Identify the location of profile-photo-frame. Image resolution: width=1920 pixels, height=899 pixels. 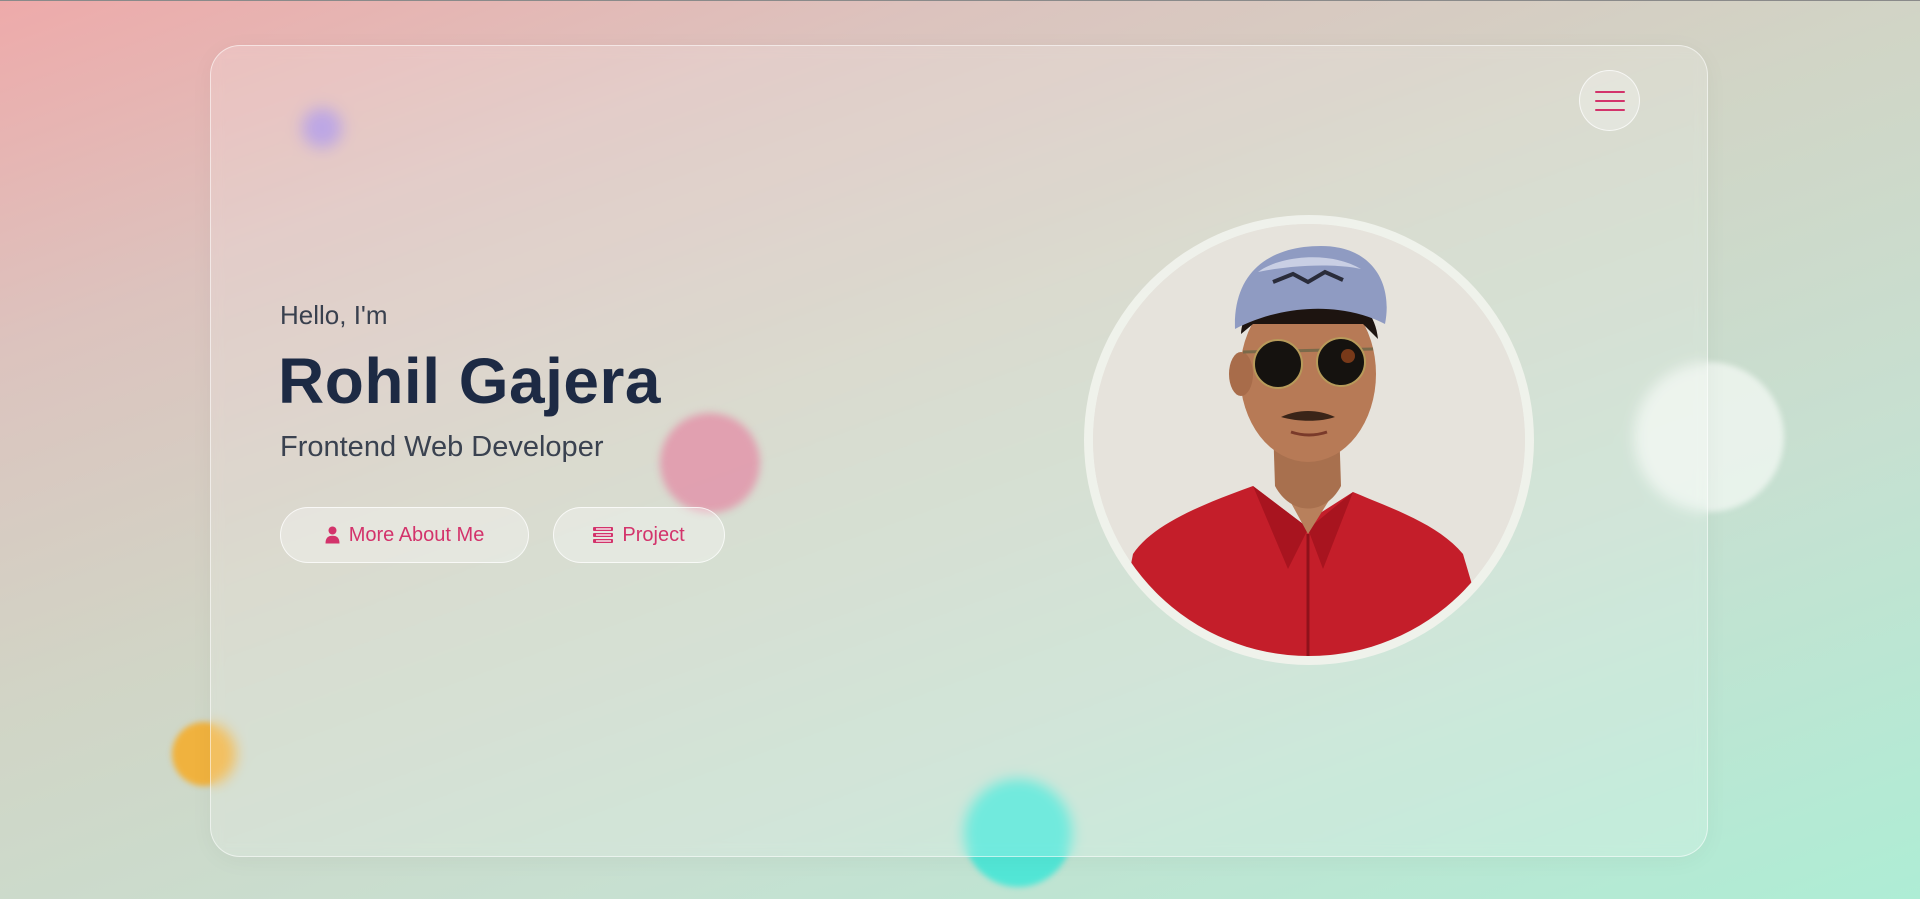
(1309, 440).